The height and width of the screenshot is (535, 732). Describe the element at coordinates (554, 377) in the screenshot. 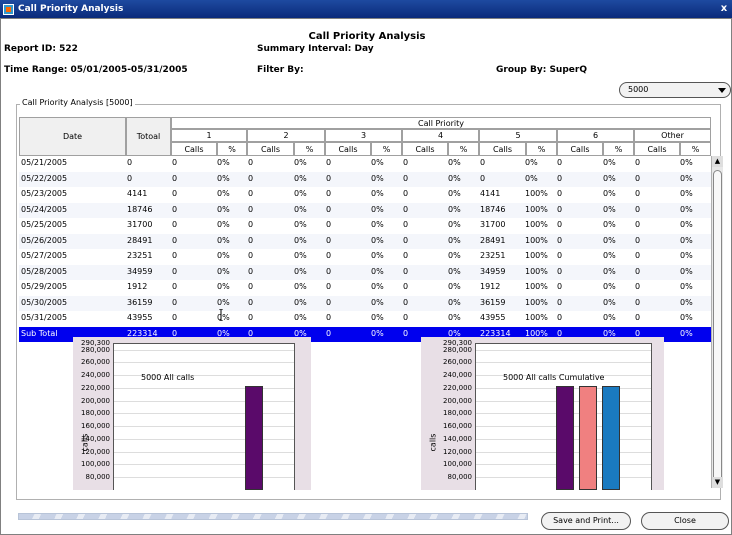

I see `chart-title: 5000 All calls Cumulative` at that location.